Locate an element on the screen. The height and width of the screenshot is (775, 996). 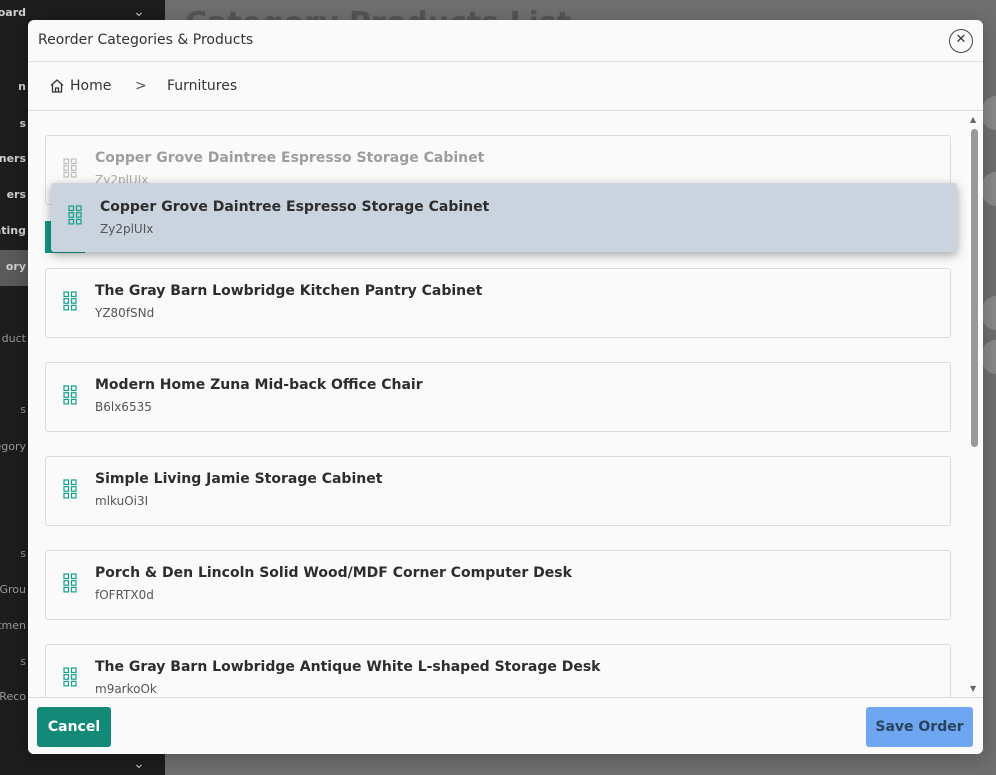
item-code: fOFRTX0d is located at coordinates (124, 595).